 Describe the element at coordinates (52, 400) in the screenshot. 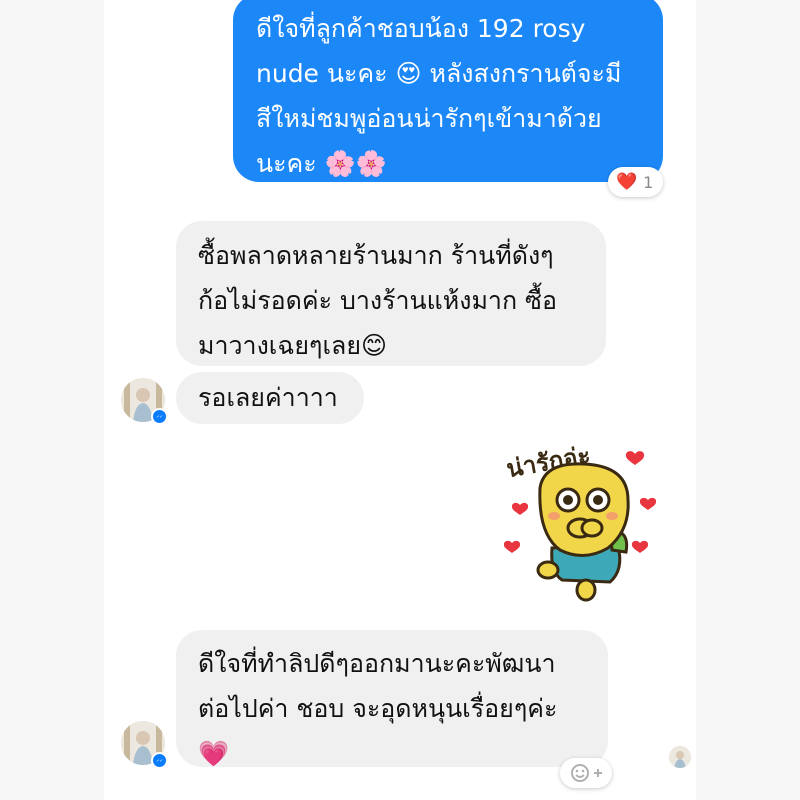

I see `left-margin` at that location.